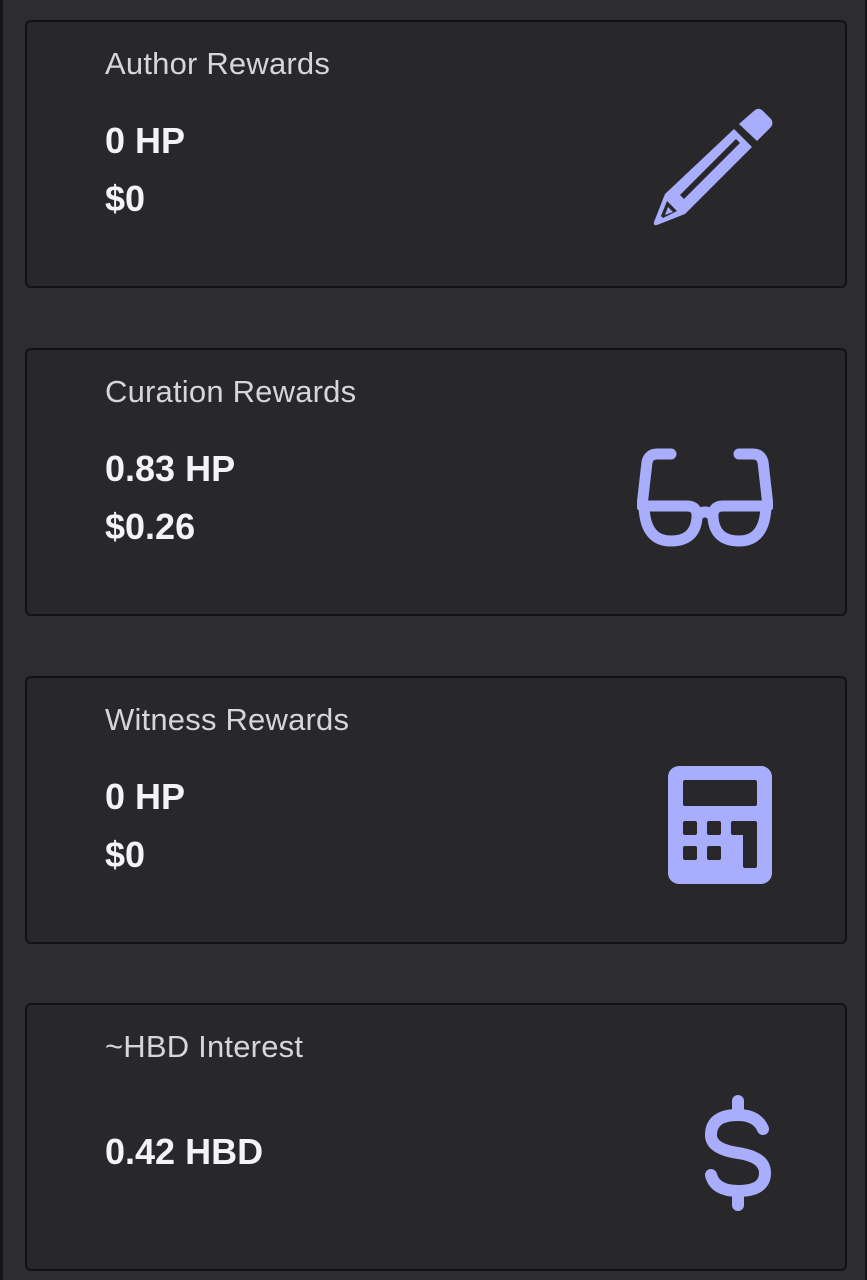  Describe the element at coordinates (231, 391) in the screenshot. I see `card-title: Curation Rewards` at that location.